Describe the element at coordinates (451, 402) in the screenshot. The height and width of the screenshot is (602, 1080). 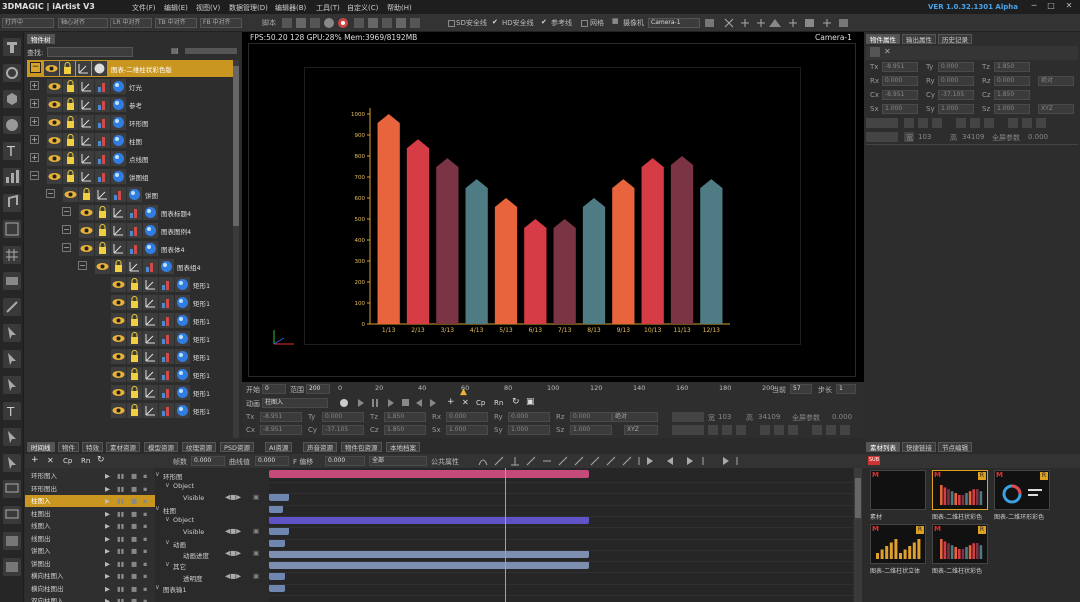
I see `add-key-icon: +` at that location.